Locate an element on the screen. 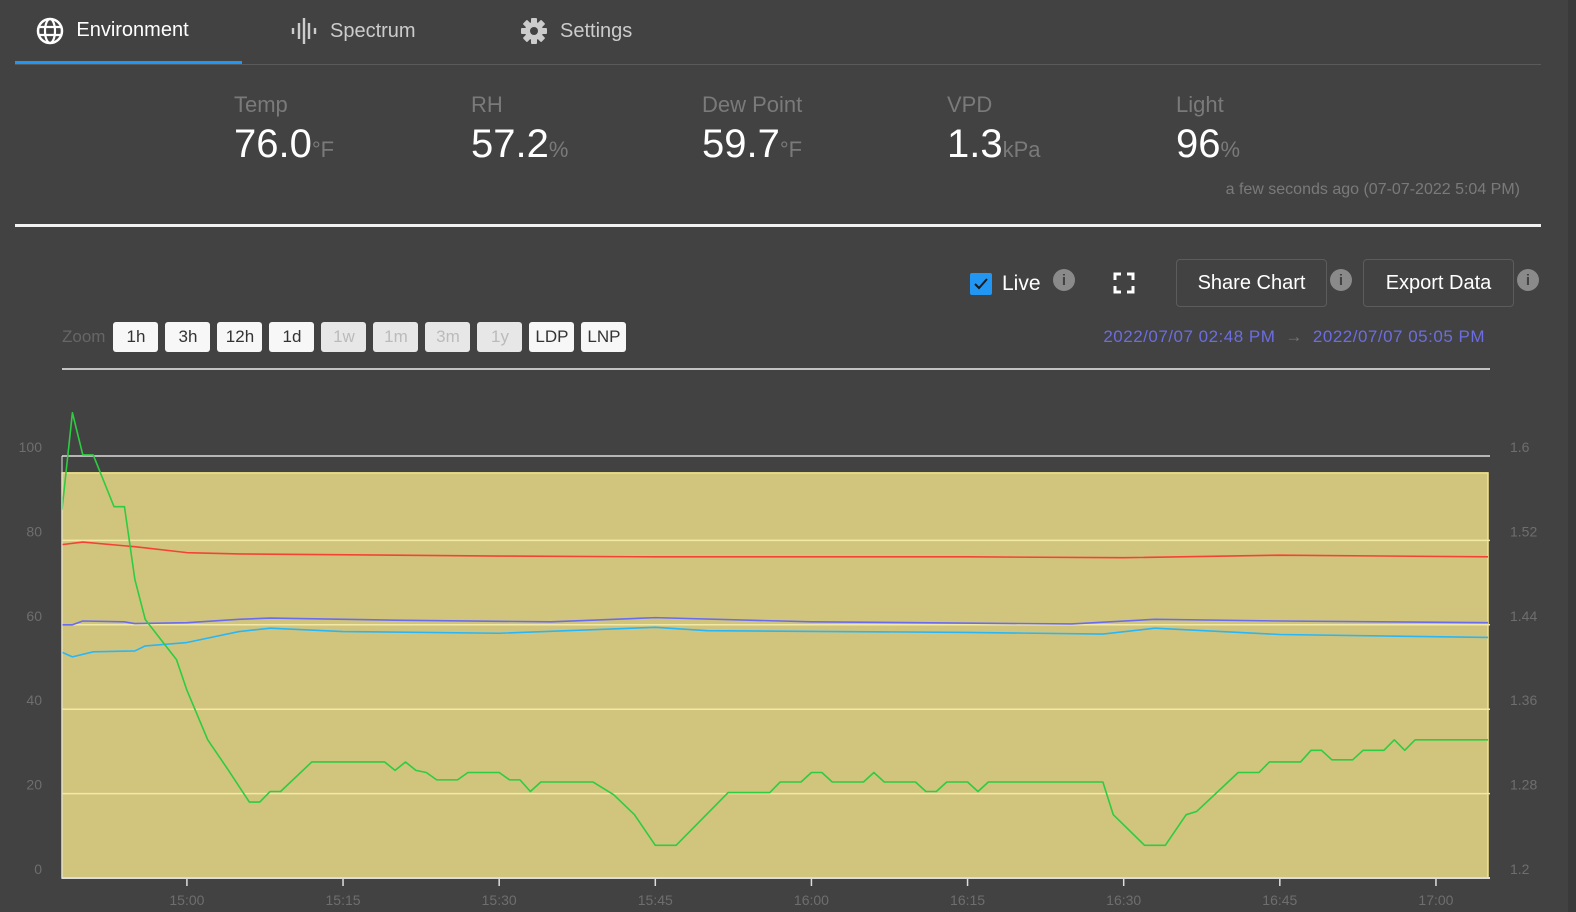 The image size is (1576, 912). y-left-tick-label: 60 is located at coordinates (34, 616).